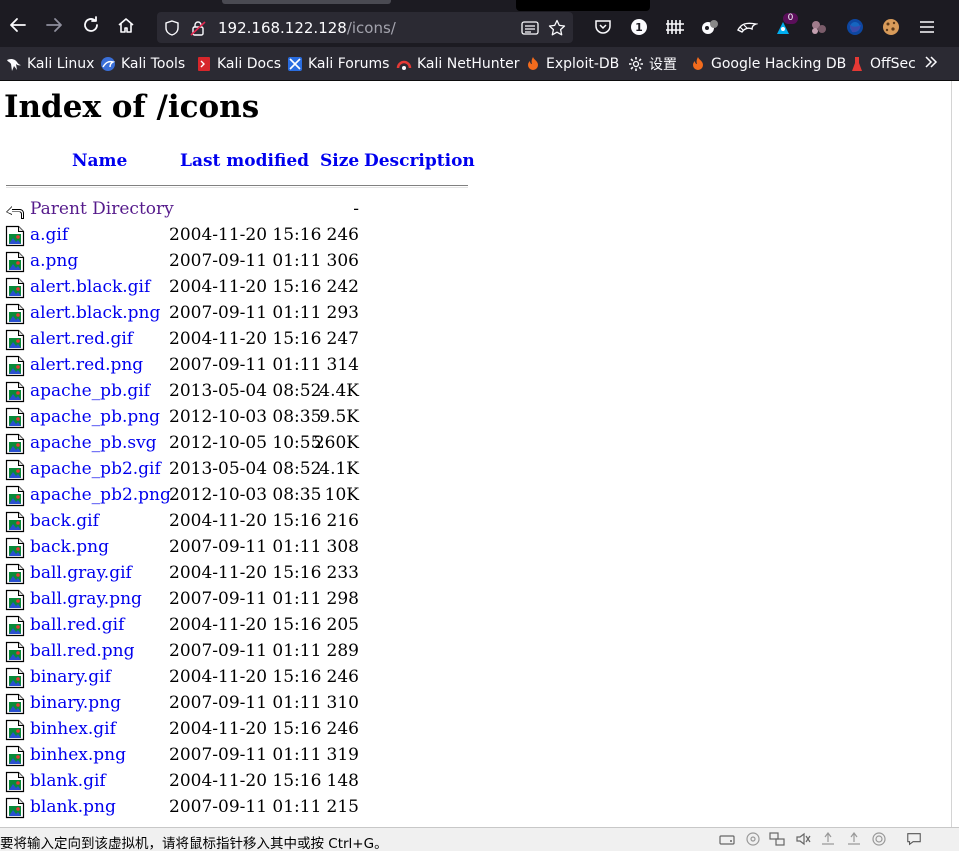 Image resolution: width=959 pixels, height=852 pixels. I want to click on address-bar: 192.168.122.128/icons/, so click(365, 27).